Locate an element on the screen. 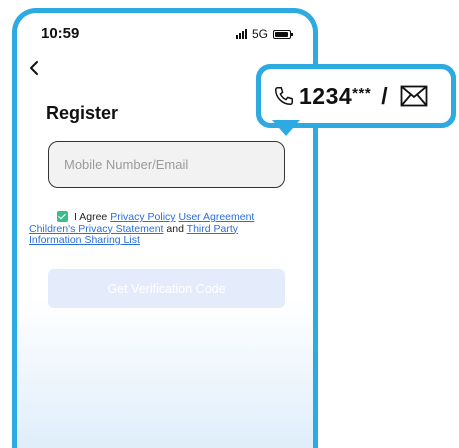  and-text: and is located at coordinates (175, 228).